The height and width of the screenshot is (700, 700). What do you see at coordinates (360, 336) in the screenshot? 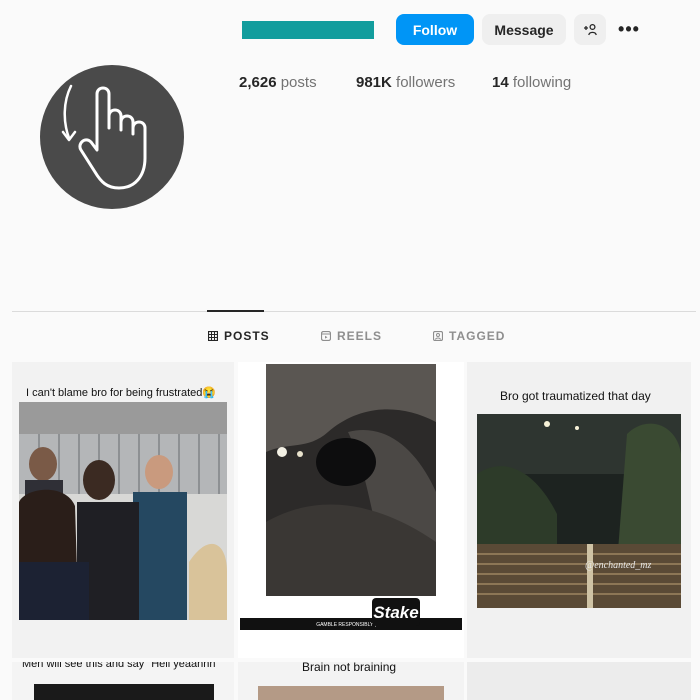
I see `tab-reels-label: REELS` at bounding box center [360, 336].